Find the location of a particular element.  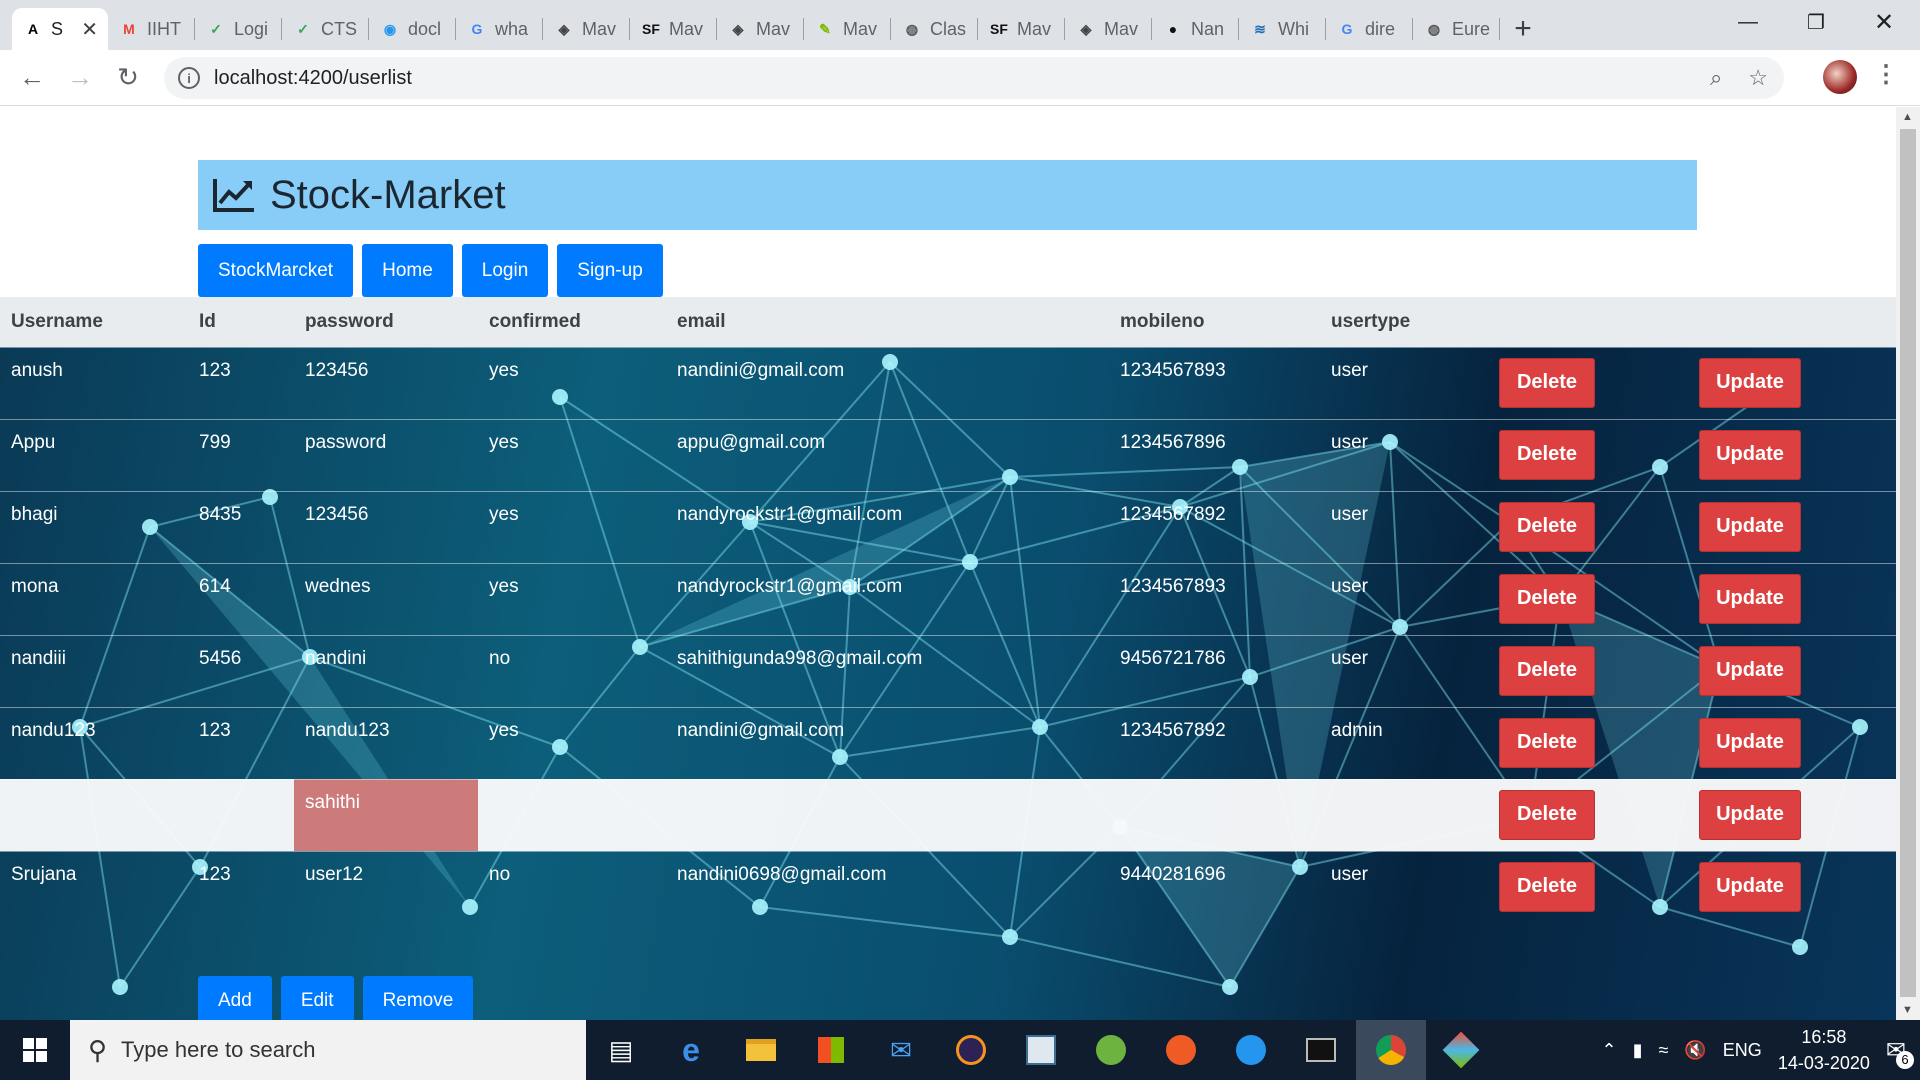

nav-stockmarket-button: StockMarcket is located at coordinates (276, 270).